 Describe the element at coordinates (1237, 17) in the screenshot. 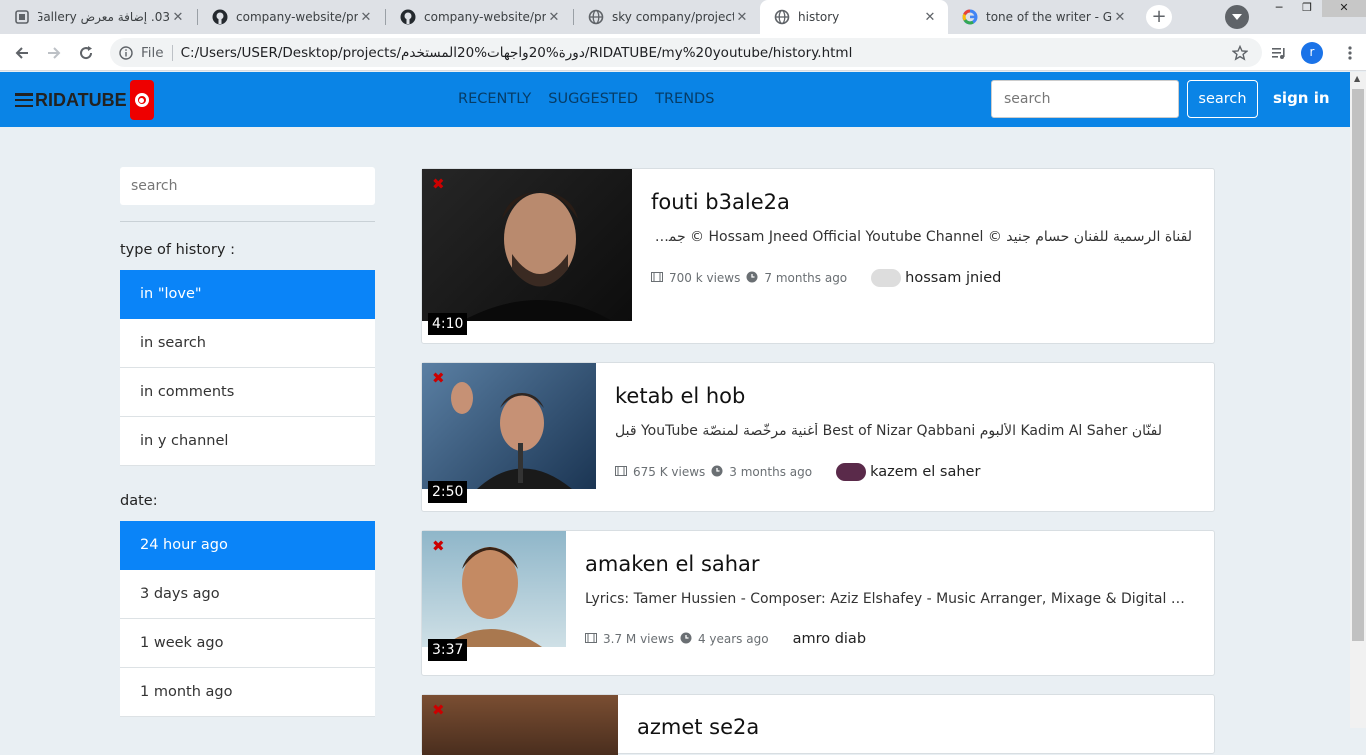

I see `chrome-menu-icon` at that location.